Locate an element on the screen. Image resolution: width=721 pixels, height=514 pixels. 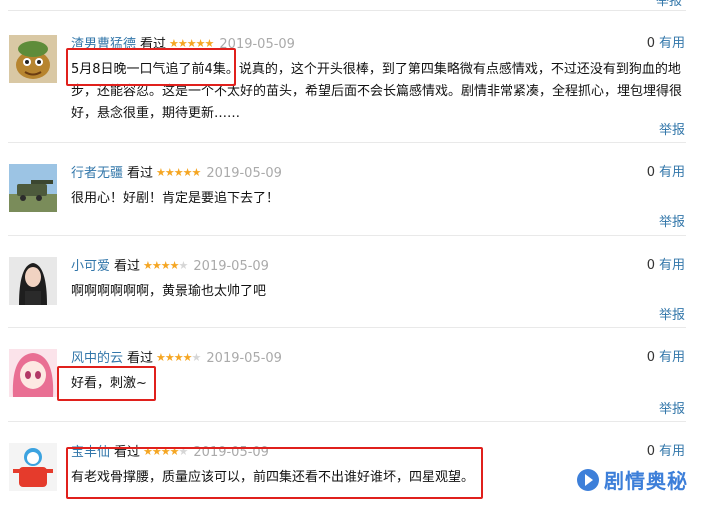
author-link: 风中的云 is located at coordinates (97, 358).